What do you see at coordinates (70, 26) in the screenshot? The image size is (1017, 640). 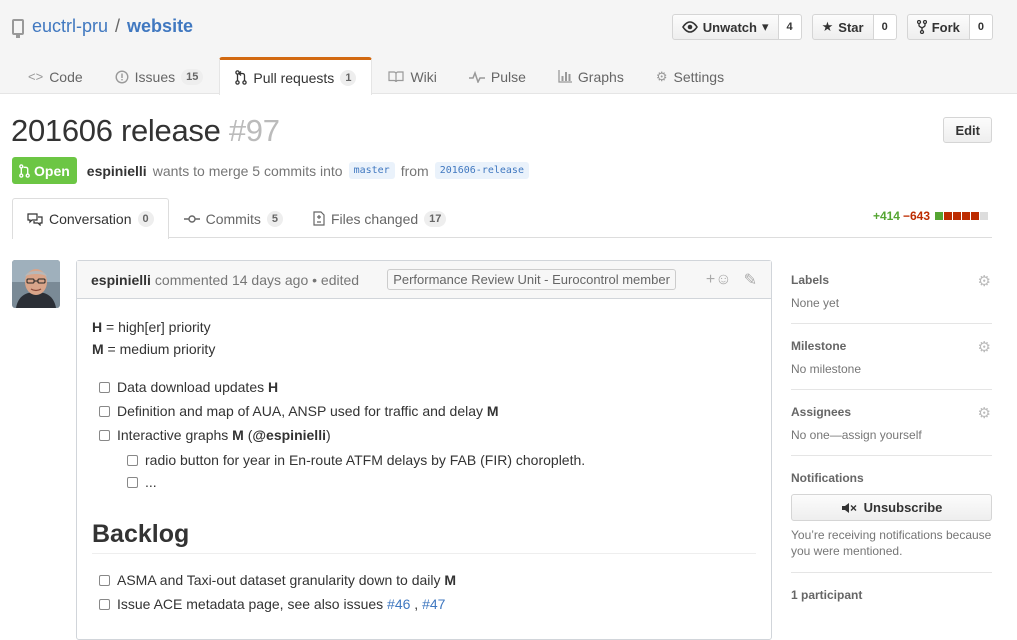 I see `repo-owner-link: euctrl-pru` at bounding box center [70, 26].